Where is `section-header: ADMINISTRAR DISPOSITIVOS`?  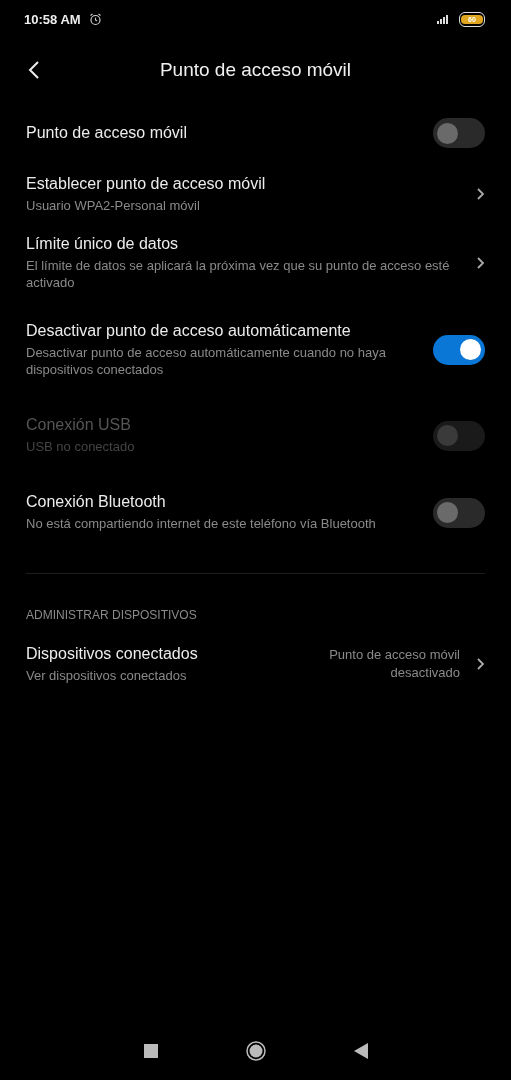
section-header: ADMINISTRAR DISPOSITIVOS is located at coordinates (111, 615).